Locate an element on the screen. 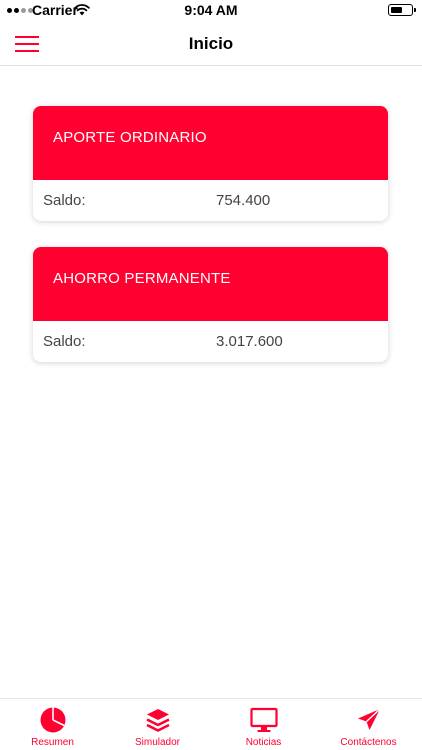  navigation-bar: Inicio is located at coordinates (211, 44).